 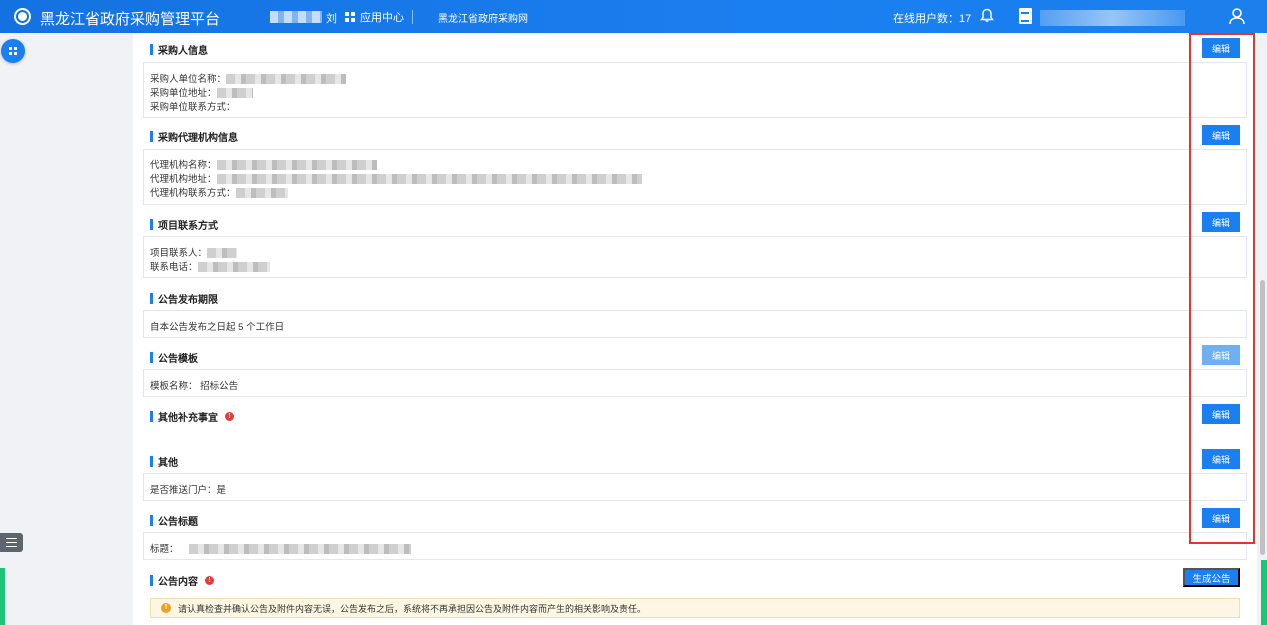 What do you see at coordinates (412, 17) in the screenshot?
I see `header-divider` at bounding box center [412, 17].